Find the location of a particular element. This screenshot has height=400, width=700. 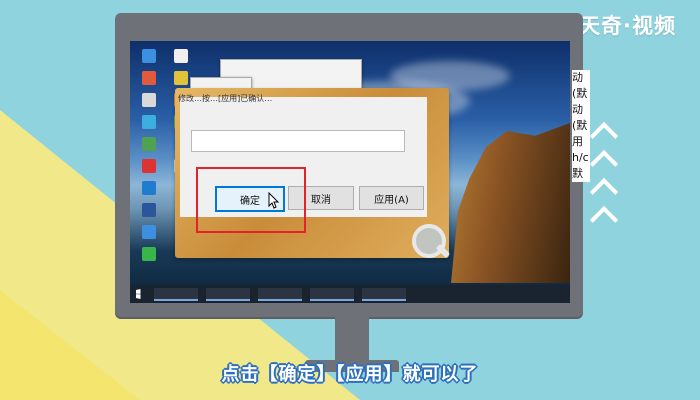

subtitle-caption: 点击【确定】【应用】就可以了 is located at coordinates (350, 374).